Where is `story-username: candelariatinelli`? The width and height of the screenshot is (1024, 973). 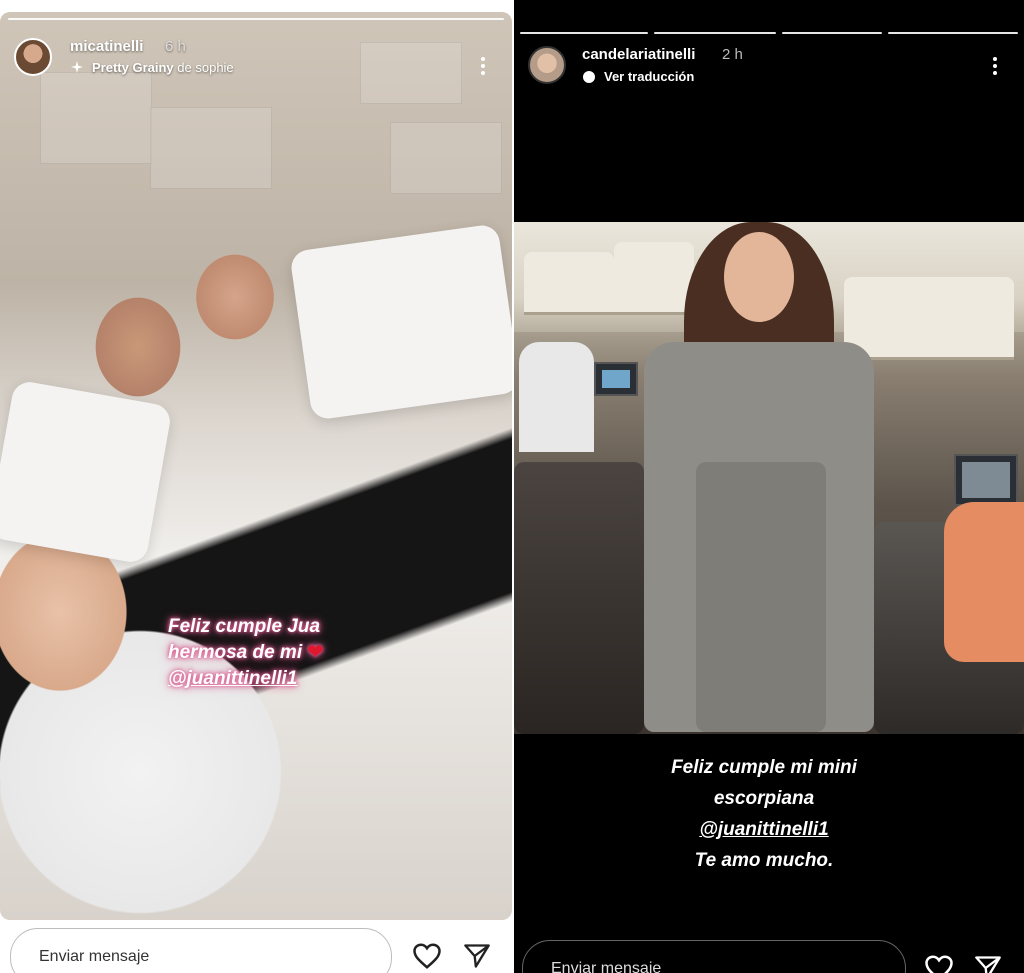 story-username: candelariatinelli is located at coordinates (638, 54).